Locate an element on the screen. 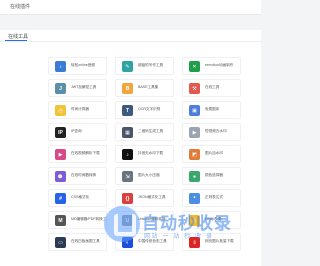 The image size is (320, 266). tool-card: ☺ Emoji表情 is located at coordinates (211, 220).